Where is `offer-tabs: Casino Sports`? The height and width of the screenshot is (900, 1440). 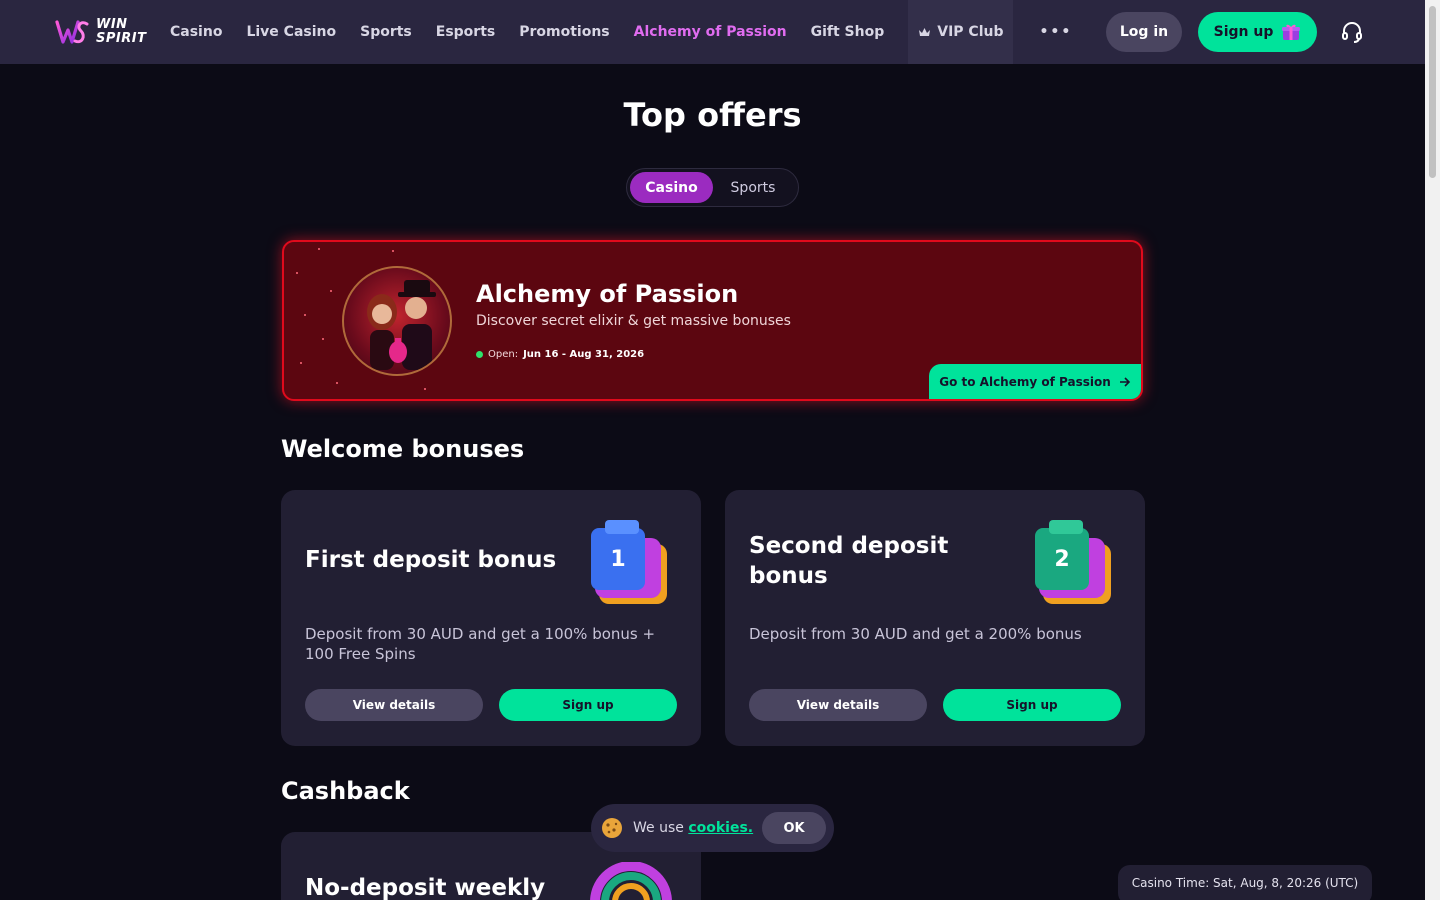 offer-tabs: Casino Sports is located at coordinates (712, 187).